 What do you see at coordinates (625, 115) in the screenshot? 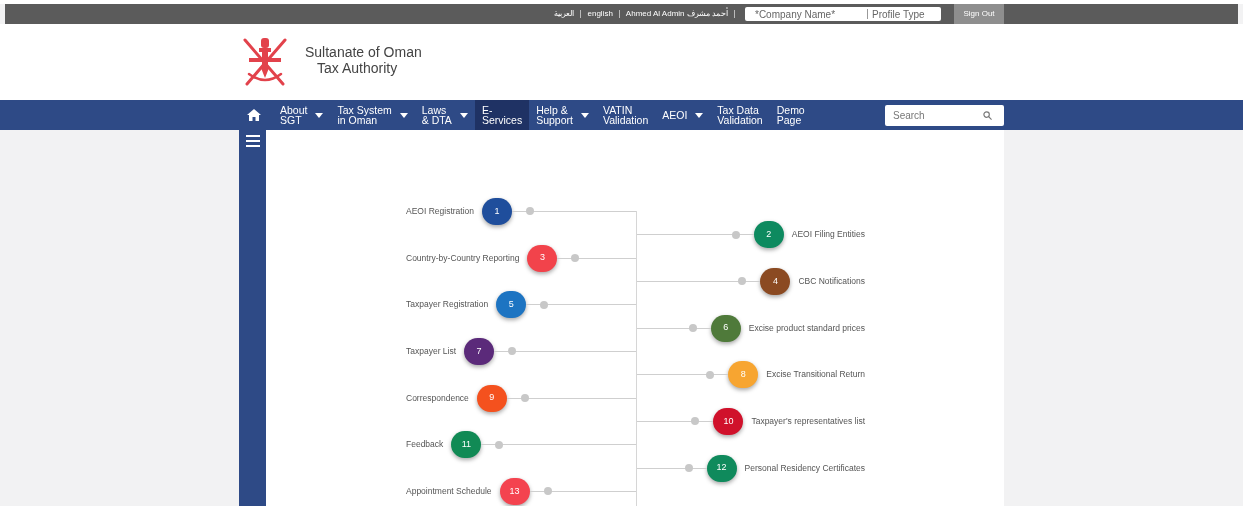
I see `nav-item: VATIN Validation` at bounding box center [625, 115].